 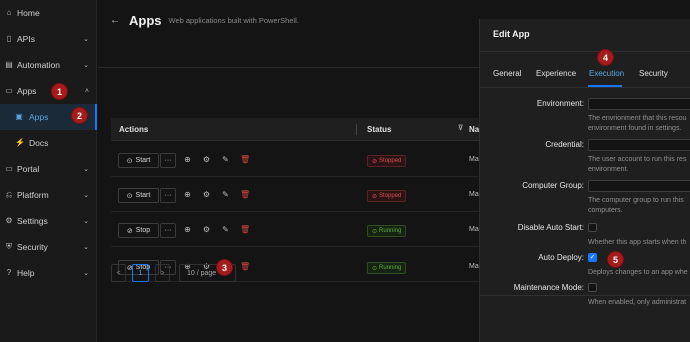 What do you see at coordinates (375, 161) in the screenshot?
I see `stopped-icon: ⊘` at bounding box center [375, 161].